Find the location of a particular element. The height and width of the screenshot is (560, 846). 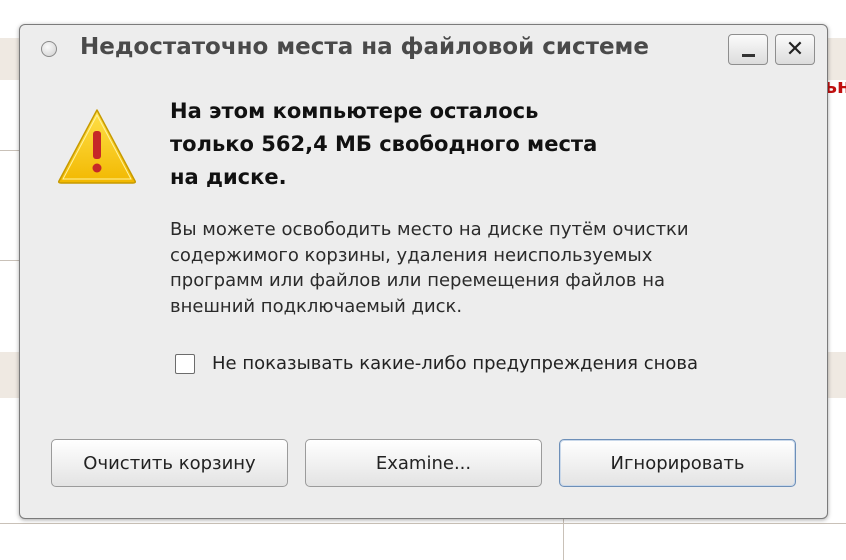

explanation-line: внешний подключаемый диск. is located at coordinates (316, 306).